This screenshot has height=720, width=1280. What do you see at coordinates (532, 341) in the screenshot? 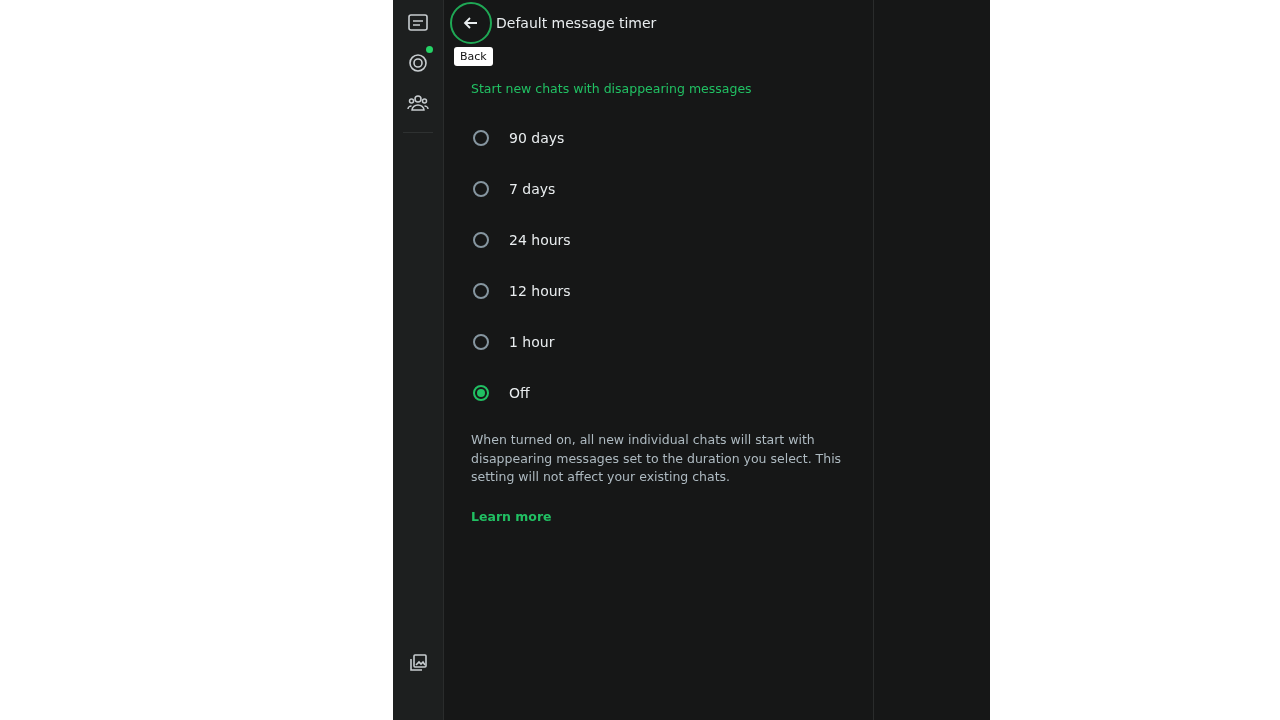
I see `option-label: 1 hour` at bounding box center [532, 341].